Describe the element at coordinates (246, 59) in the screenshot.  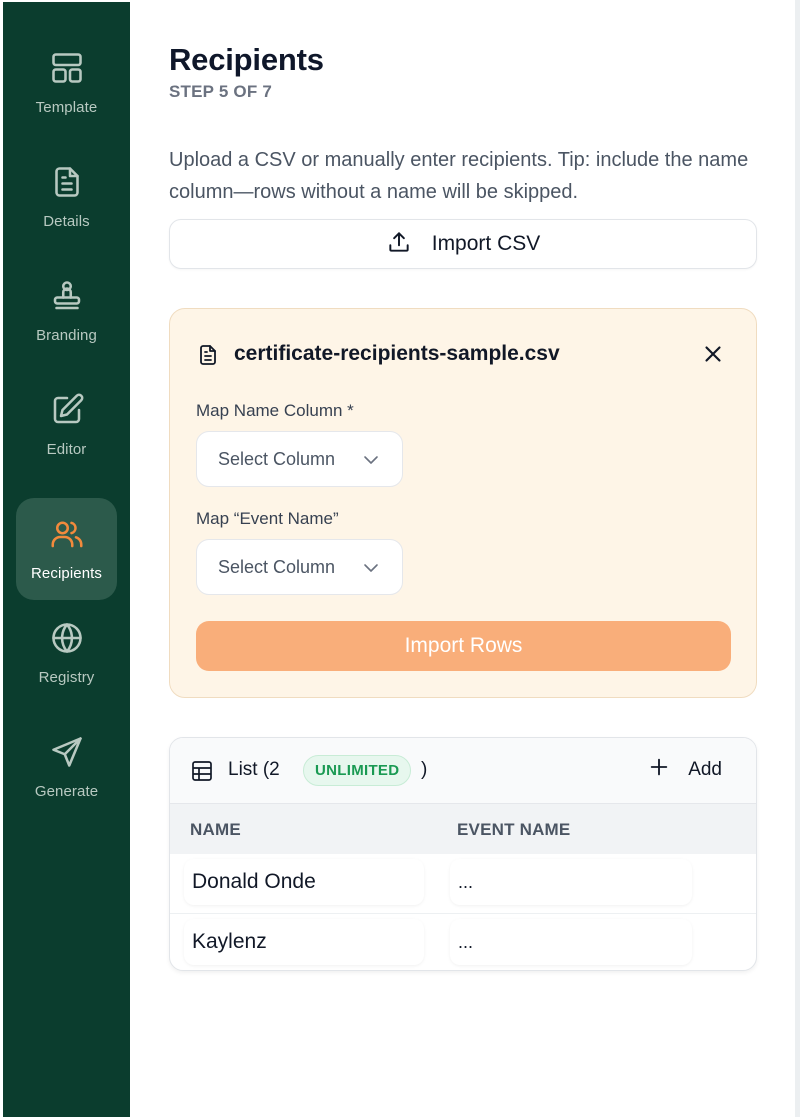
I see `page-title: Recipients` at that location.